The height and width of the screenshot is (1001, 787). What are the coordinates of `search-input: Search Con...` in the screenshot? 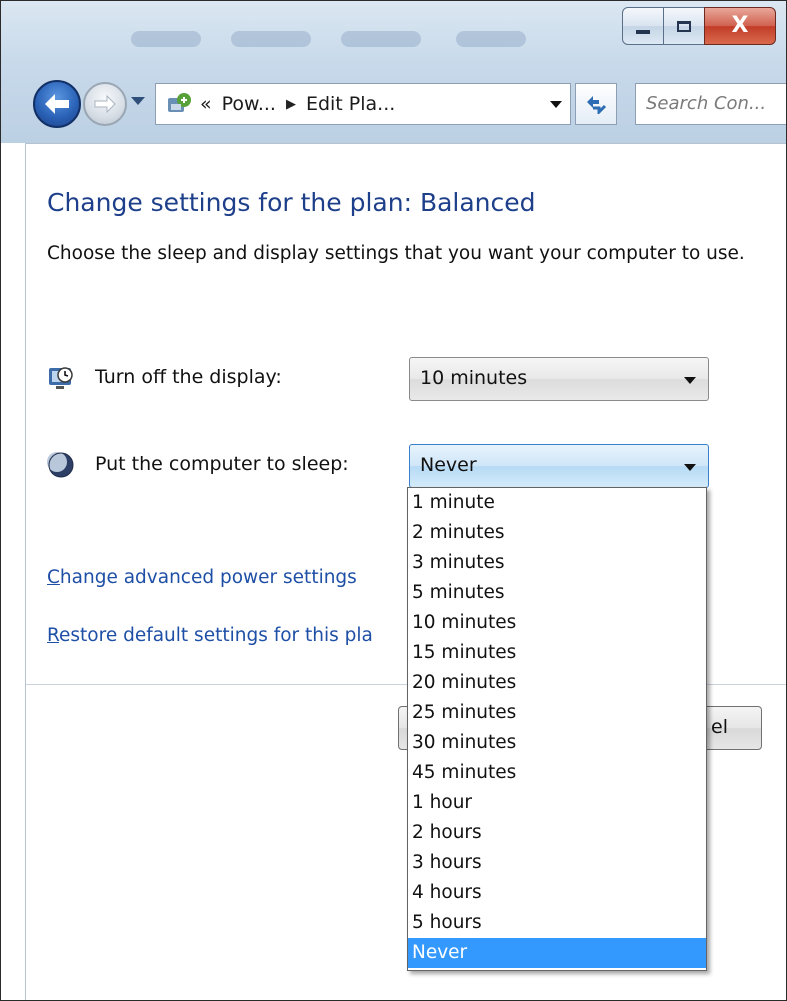 It's located at (710, 104).